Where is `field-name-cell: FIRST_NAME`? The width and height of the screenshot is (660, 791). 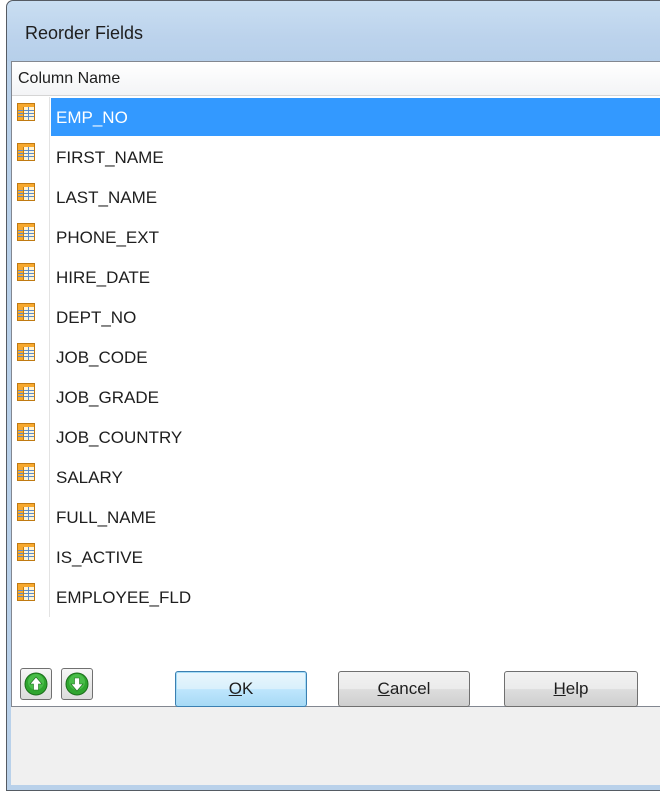 field-name-cell: FIRST_NAME is located at coordinates (355, 157).